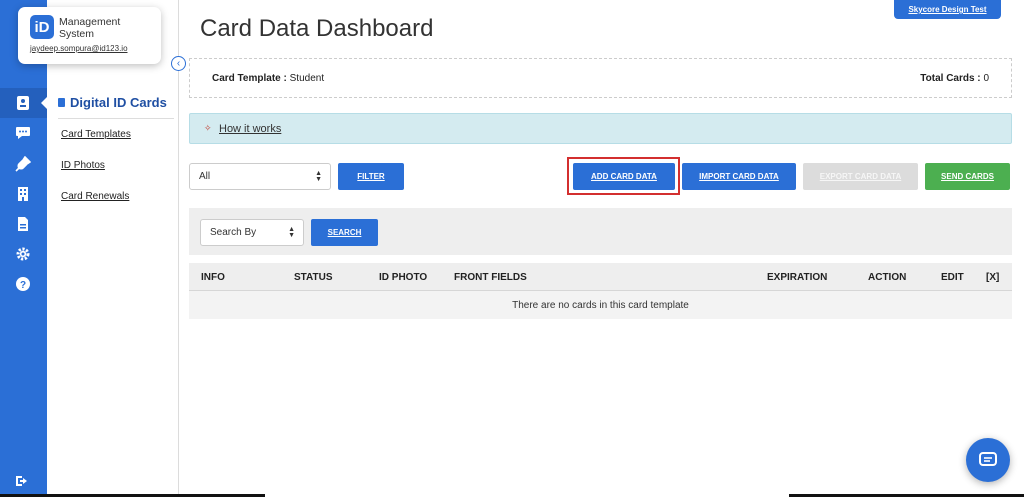 The width and height of the screenshot is (1024, 497). Describe the element at coordinates (313, 277) in the screenshot. I see `column-status: STATUS` at that location.